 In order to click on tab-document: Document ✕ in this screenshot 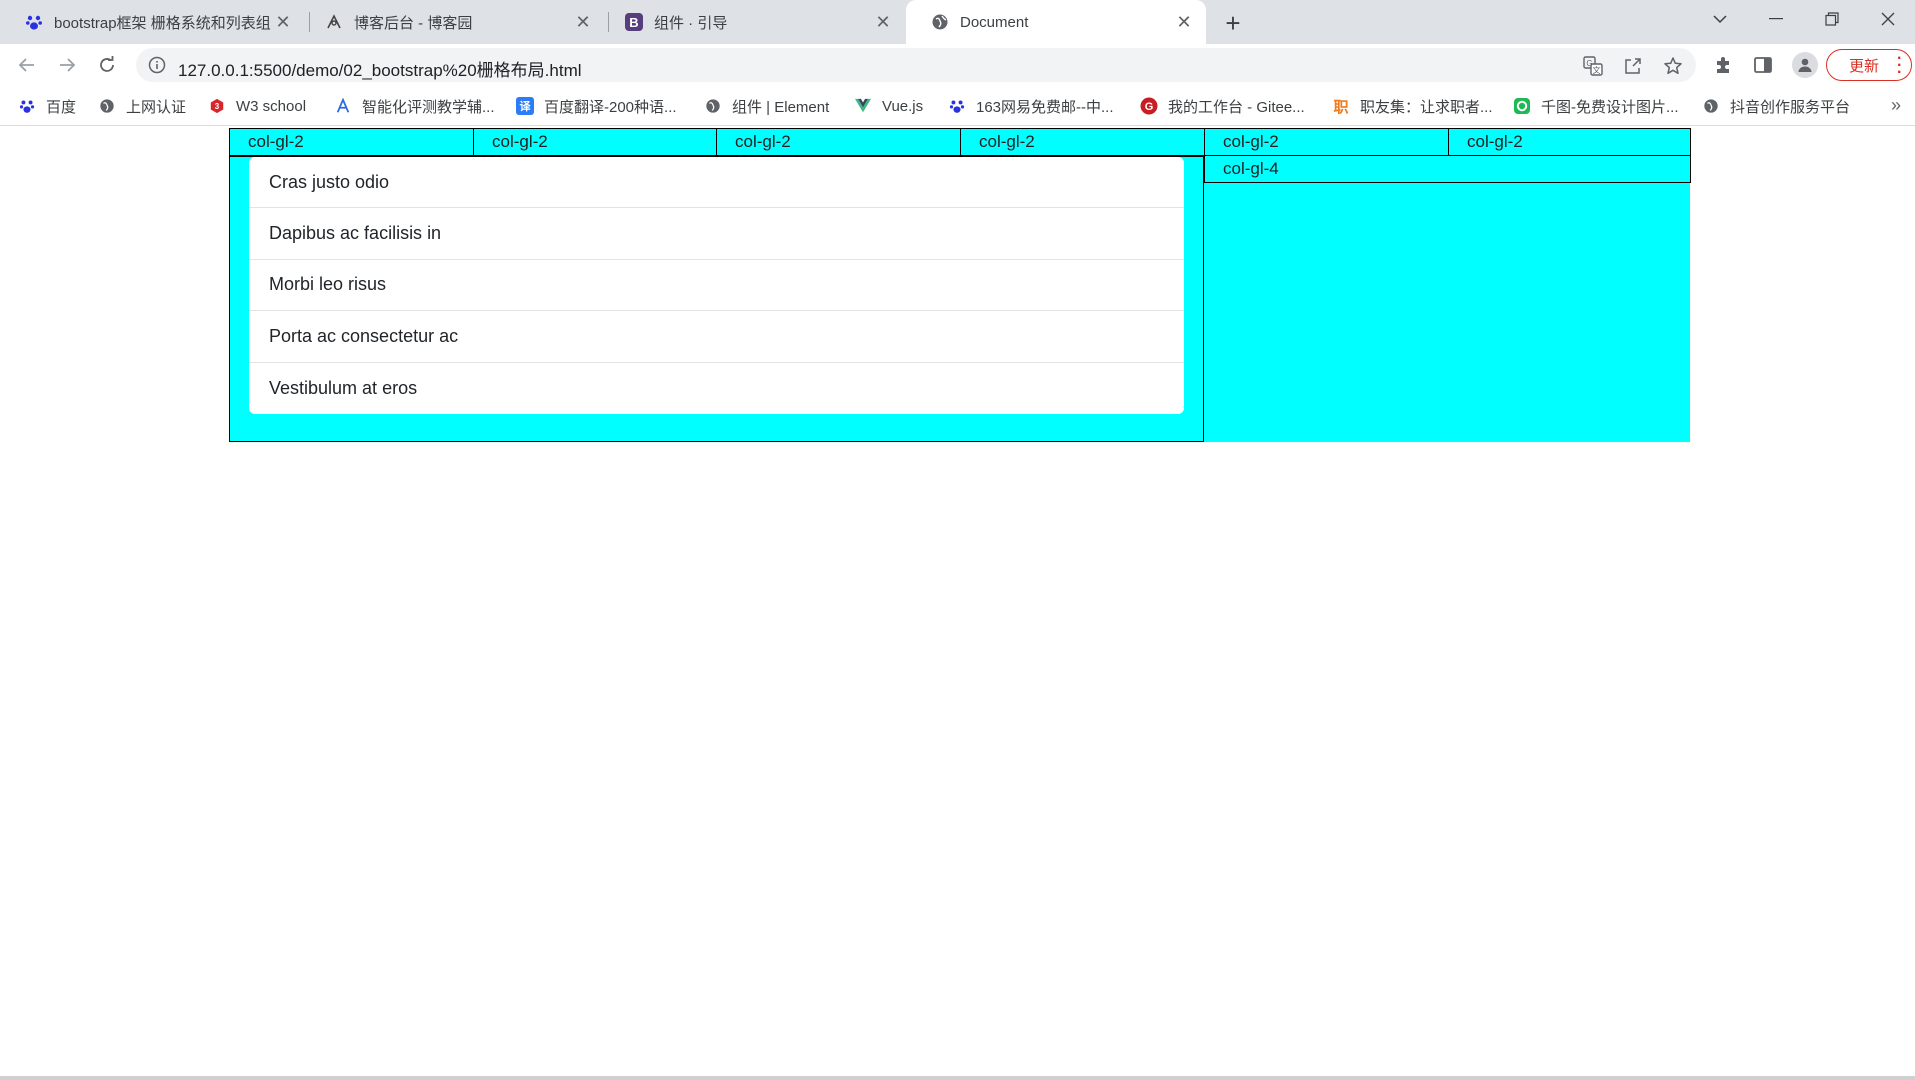, I will do `click(1056, 22)`.